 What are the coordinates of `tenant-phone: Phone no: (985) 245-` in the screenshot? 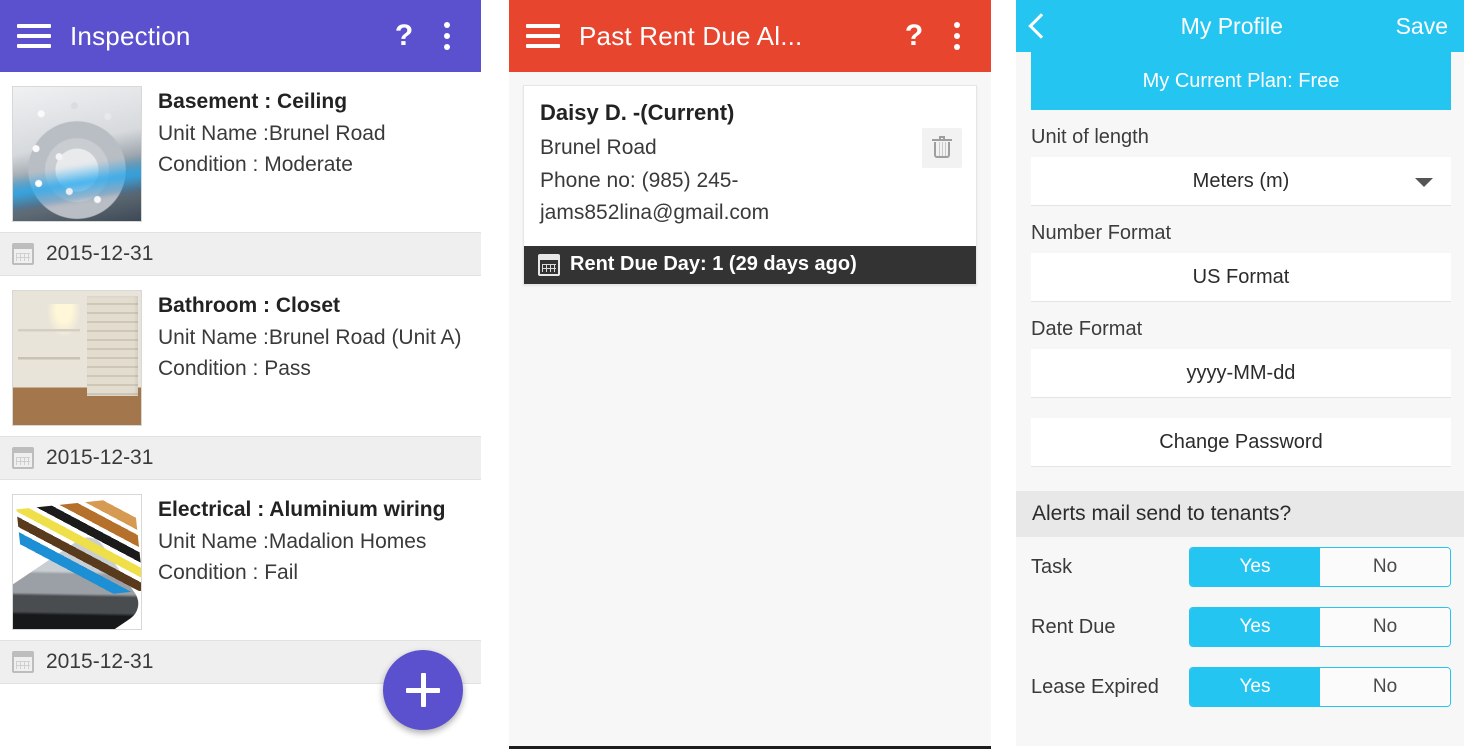 It's located at (639, 180).